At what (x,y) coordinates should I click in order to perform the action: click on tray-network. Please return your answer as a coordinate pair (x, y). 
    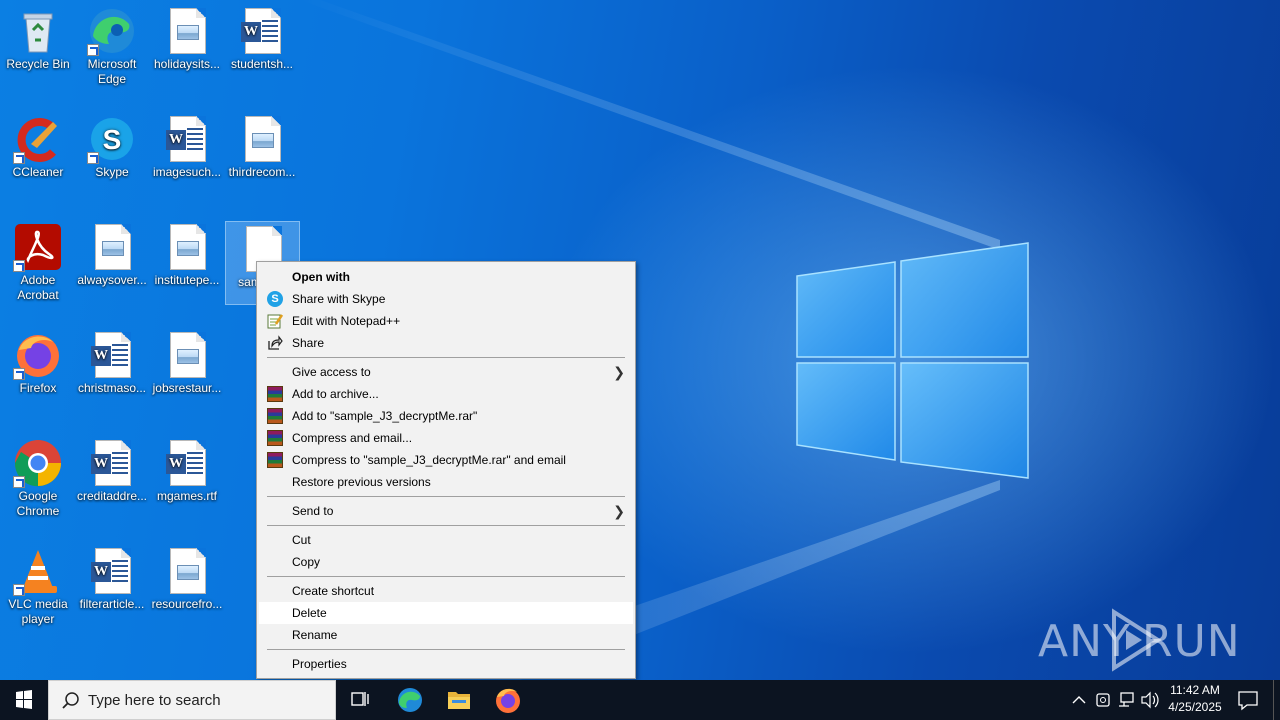
    Looking at the image, I should click on (1126, 700).